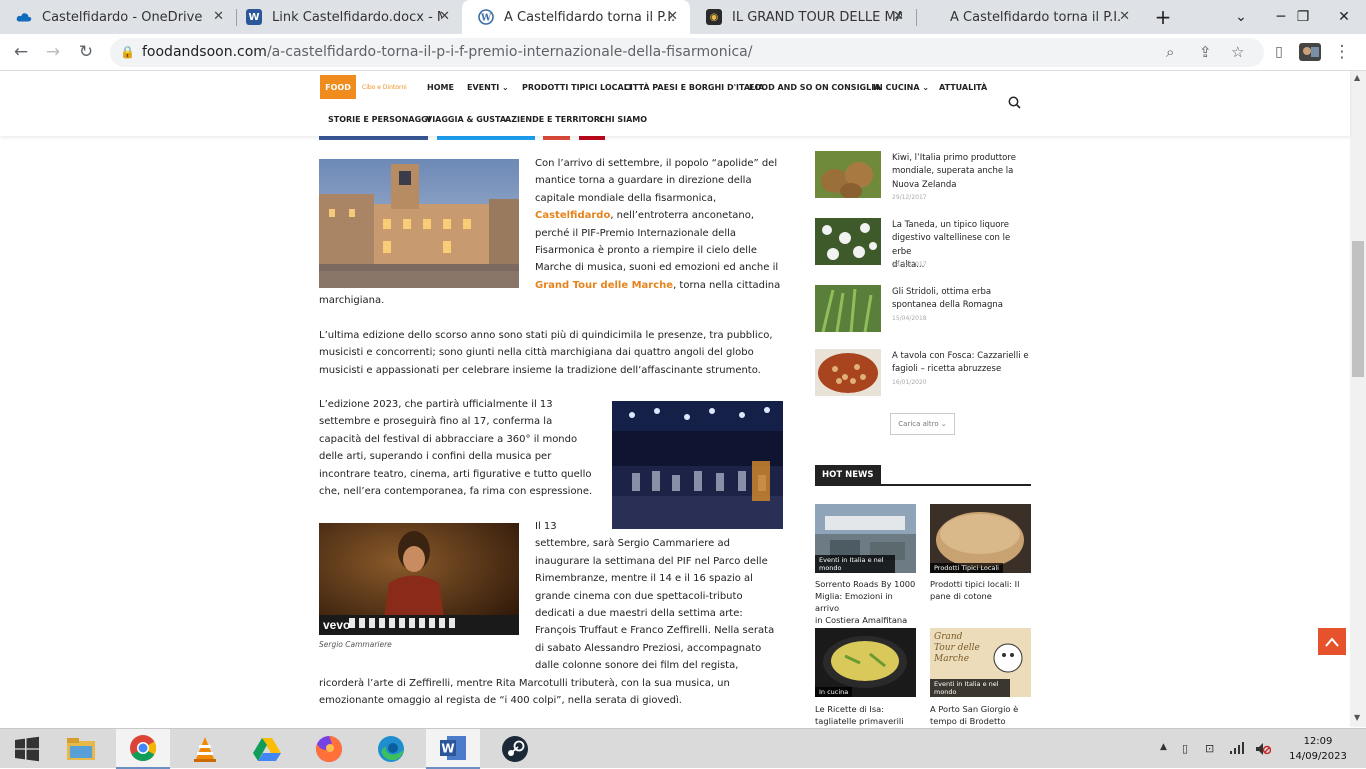 Image resolution: width=1366 pixels, height=769 pixels. What do you see at coordinates (1342, 52) in the screenshot?
I see `menu-kebab-icon: ⋮` at bounding box center [1342, 52].